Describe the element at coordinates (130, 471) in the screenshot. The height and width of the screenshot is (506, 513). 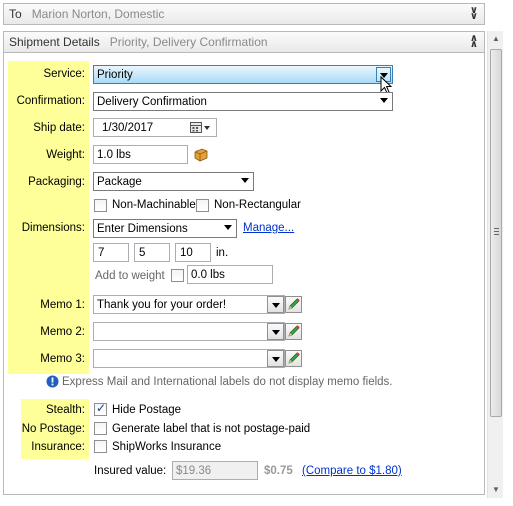
I see `insured-value-label: Insured value:` at that location.